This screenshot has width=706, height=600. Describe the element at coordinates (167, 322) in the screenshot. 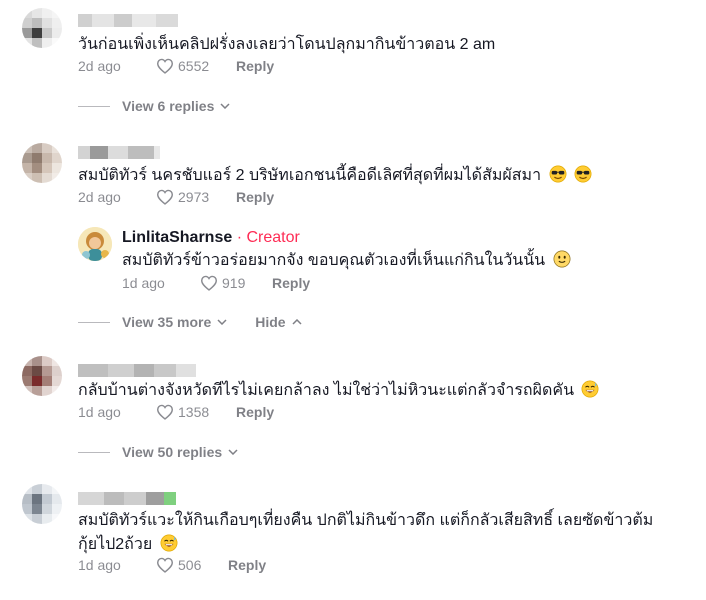

I see `view-more-label: View 35 more` at that location.